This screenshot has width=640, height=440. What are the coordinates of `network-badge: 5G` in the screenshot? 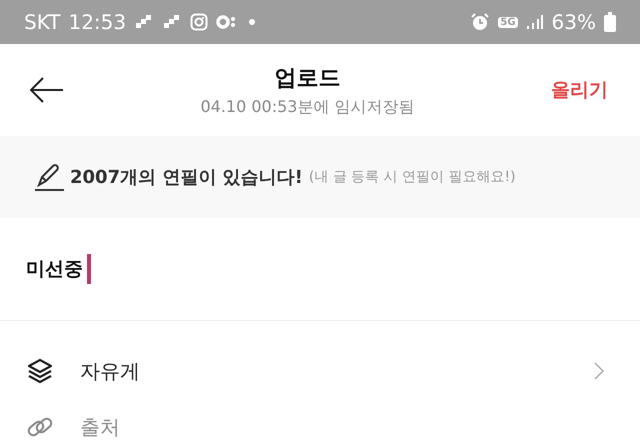 It's located at (508, 22).